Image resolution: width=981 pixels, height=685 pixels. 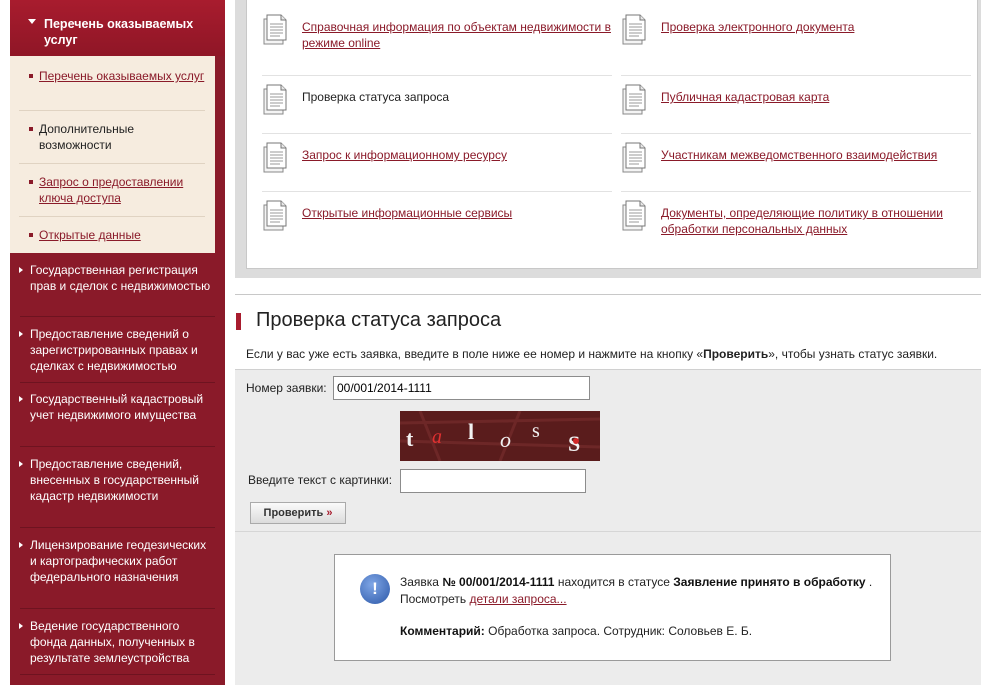 What do you see at coordinates (498, 582) in the screenshot?
I see `request-number: № 00/001/2014-1111` at bounding box center [498, 582].